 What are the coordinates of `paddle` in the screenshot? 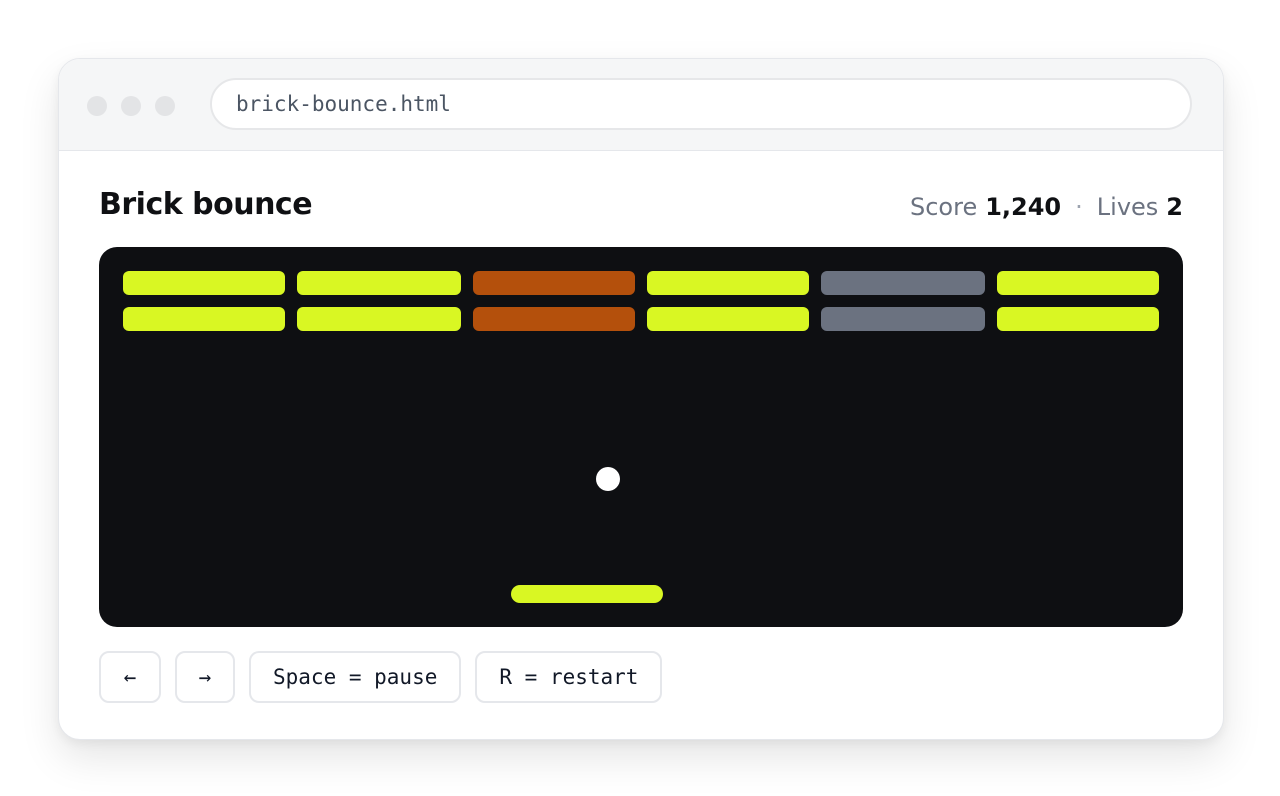 It's located at (587, 594).